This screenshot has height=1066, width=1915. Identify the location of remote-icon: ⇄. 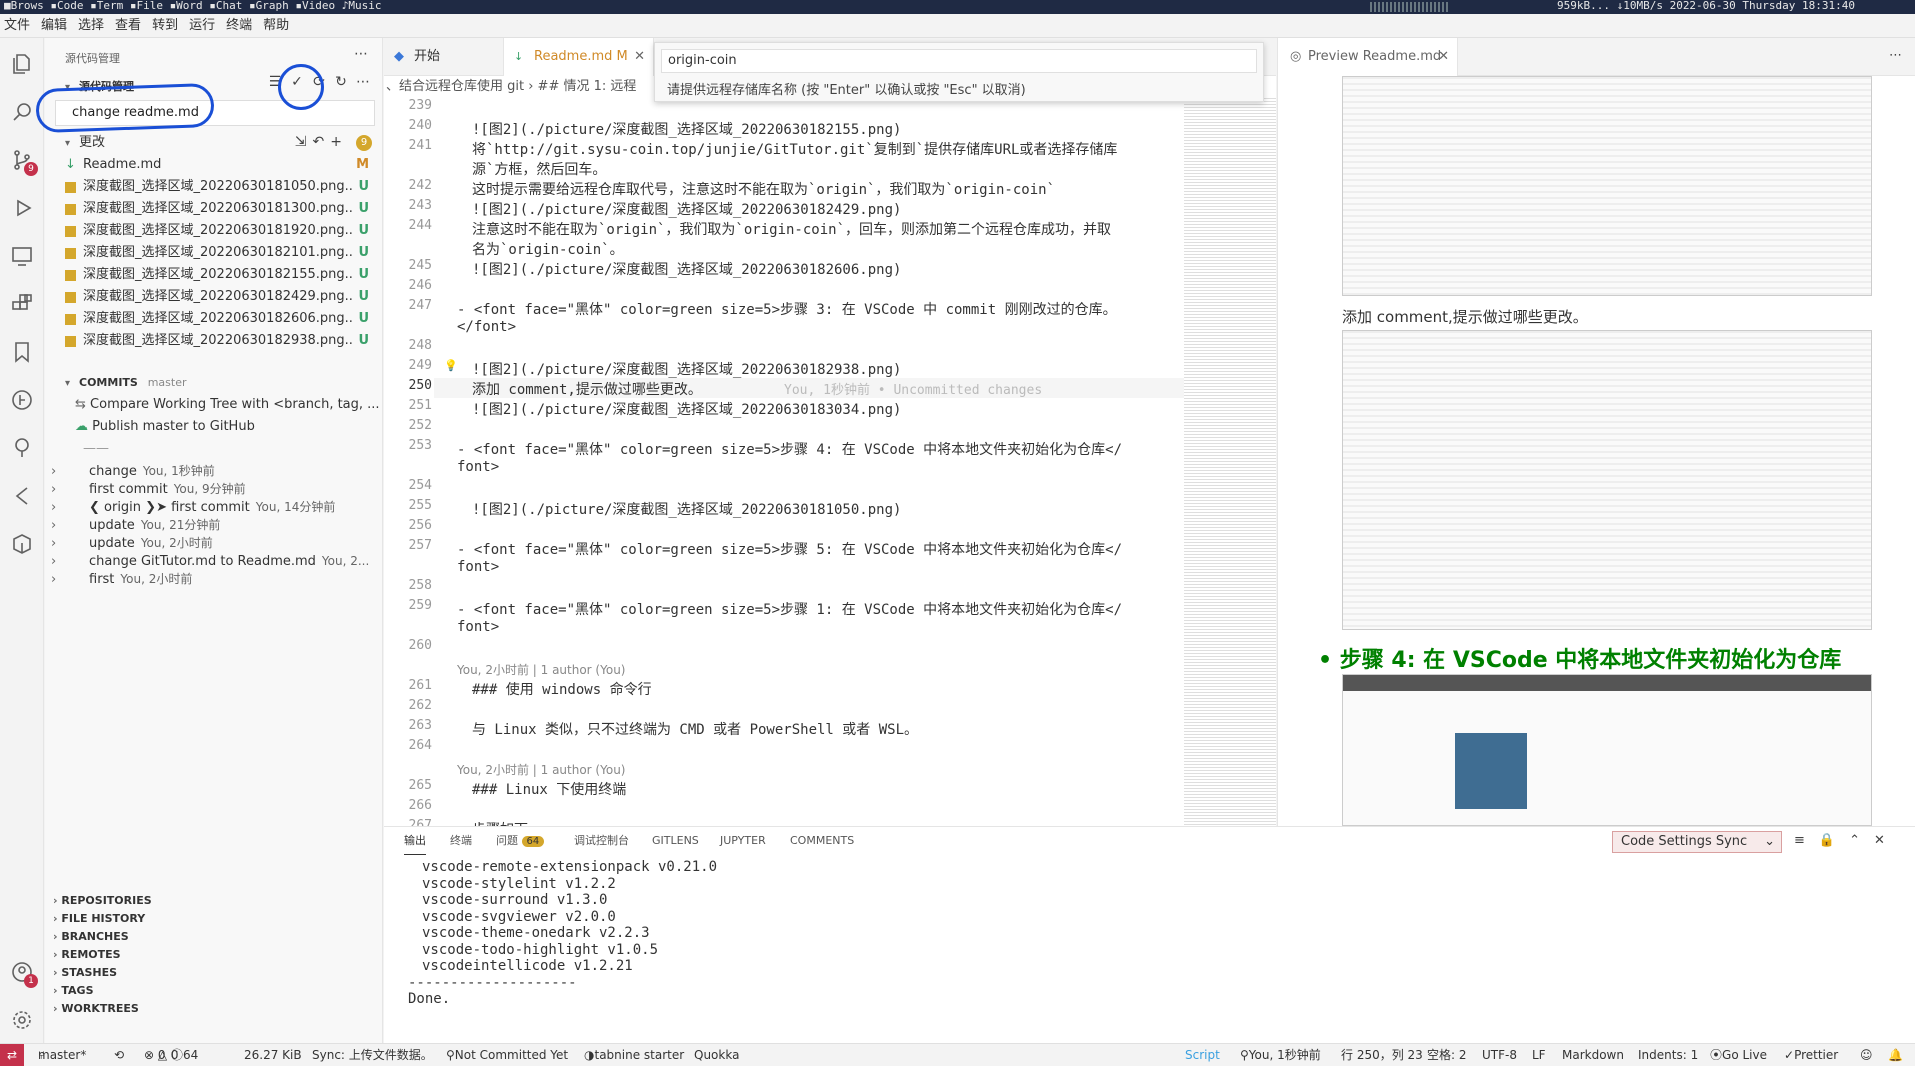
(12, 1055).